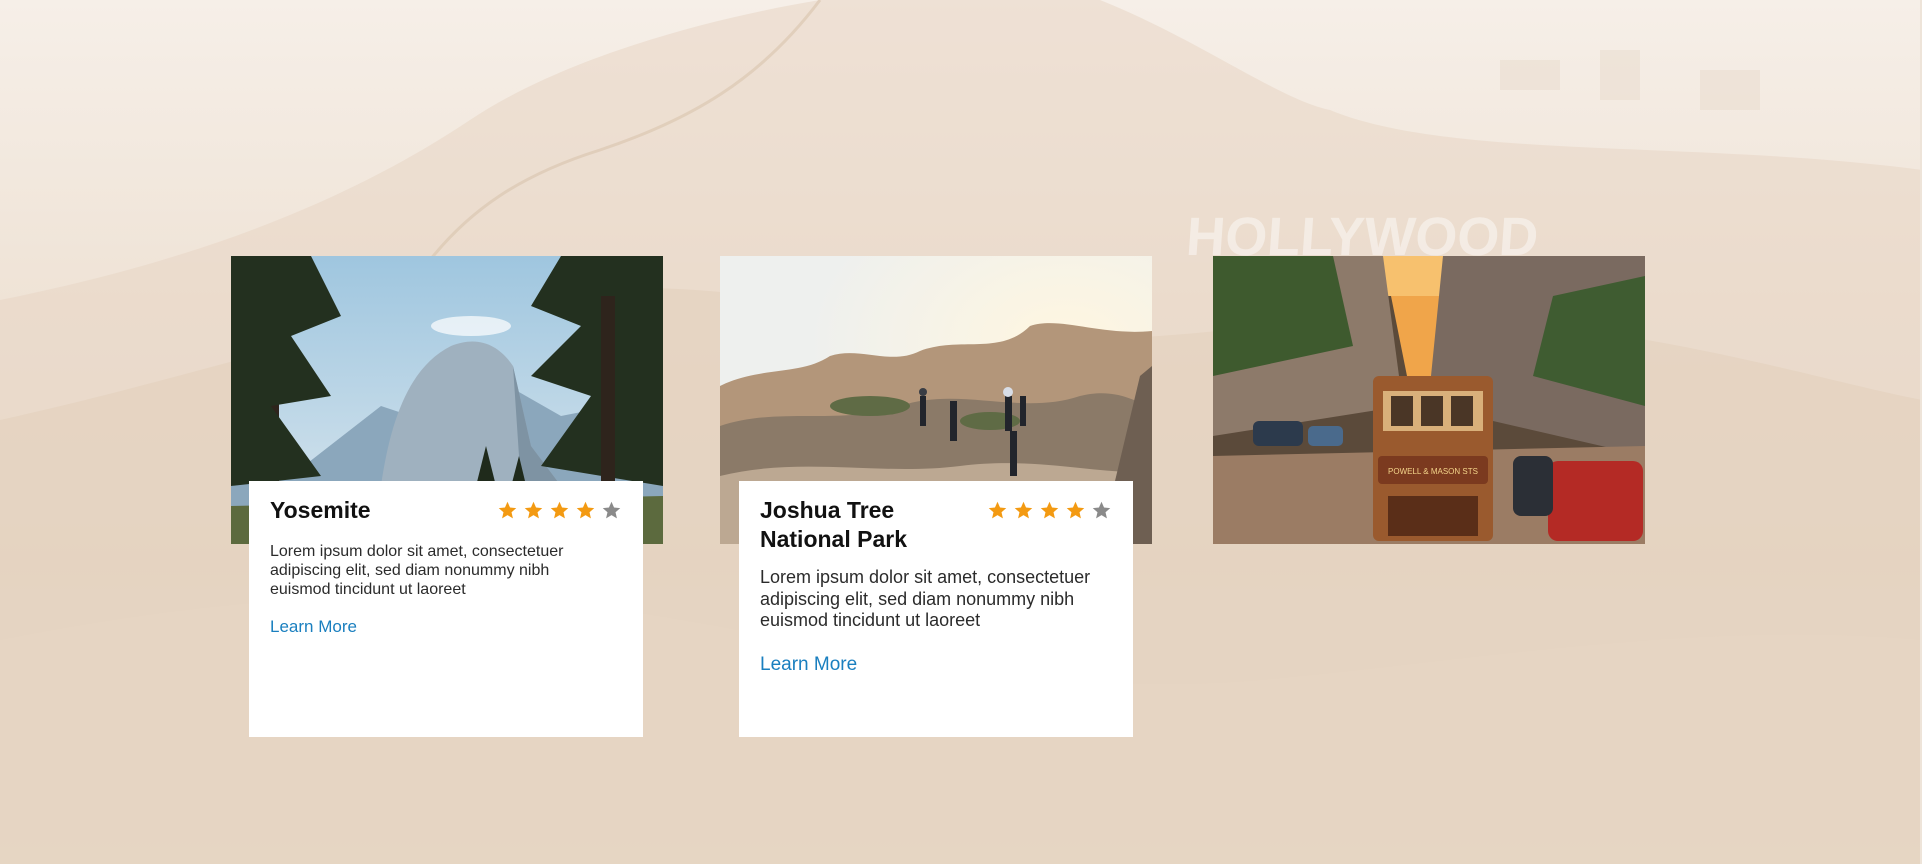  I want to click on cable-car-sign-text: POWELL & MASON STS, so click(1433, 471).